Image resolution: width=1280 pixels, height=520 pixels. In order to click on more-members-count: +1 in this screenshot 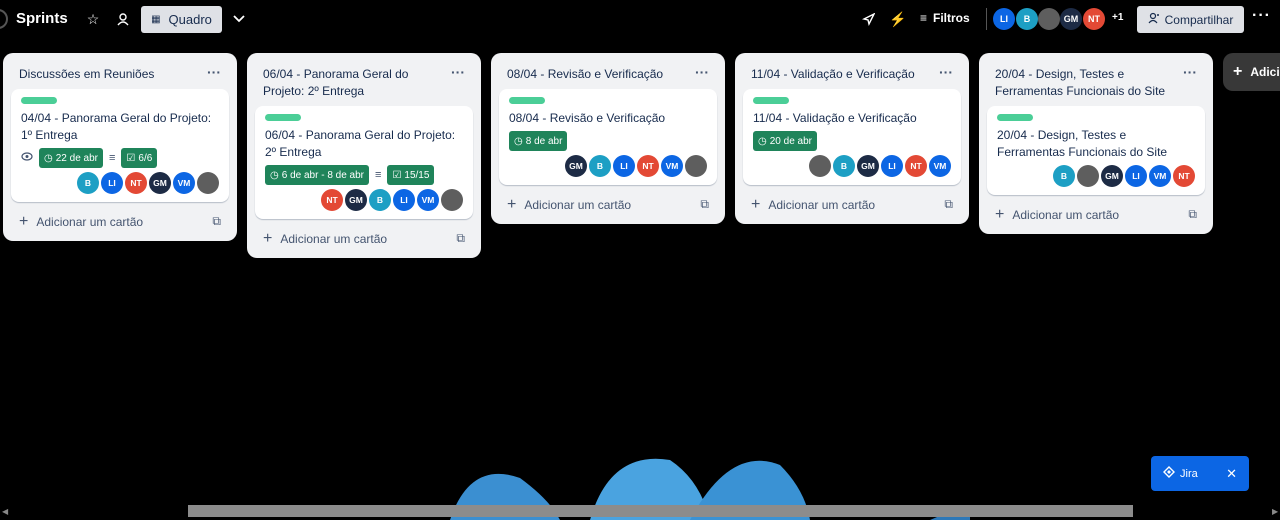, I will do `click(1117, 17)`.